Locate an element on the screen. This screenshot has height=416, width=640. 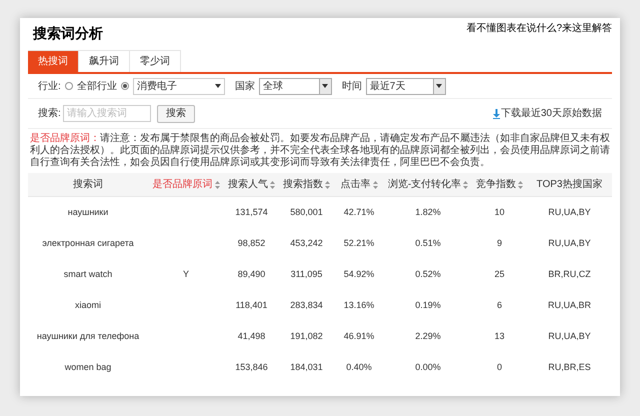
table-cell-text: 191,082 is located at coordinates (306, 336).